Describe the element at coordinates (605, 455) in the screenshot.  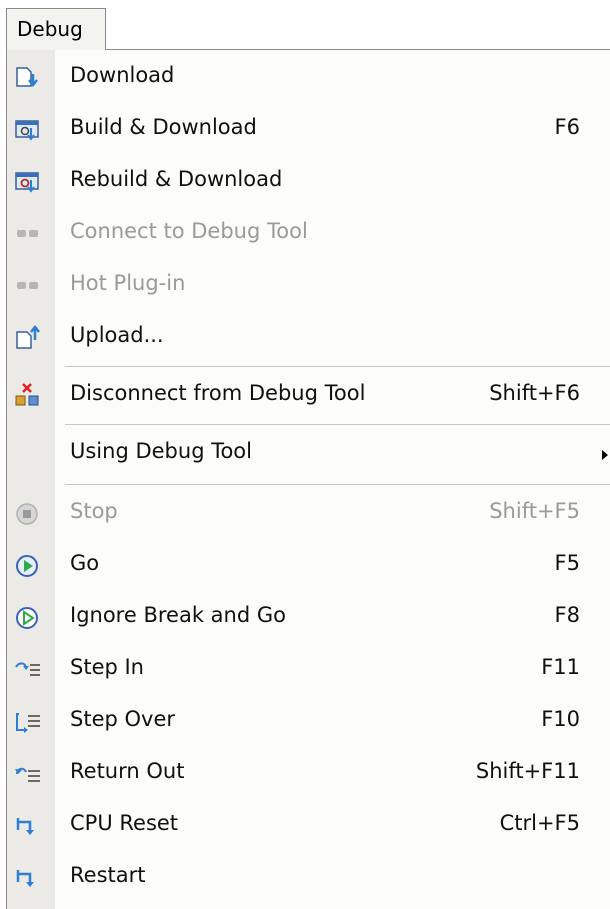
I see `submenu-arrow-icon` at that location.